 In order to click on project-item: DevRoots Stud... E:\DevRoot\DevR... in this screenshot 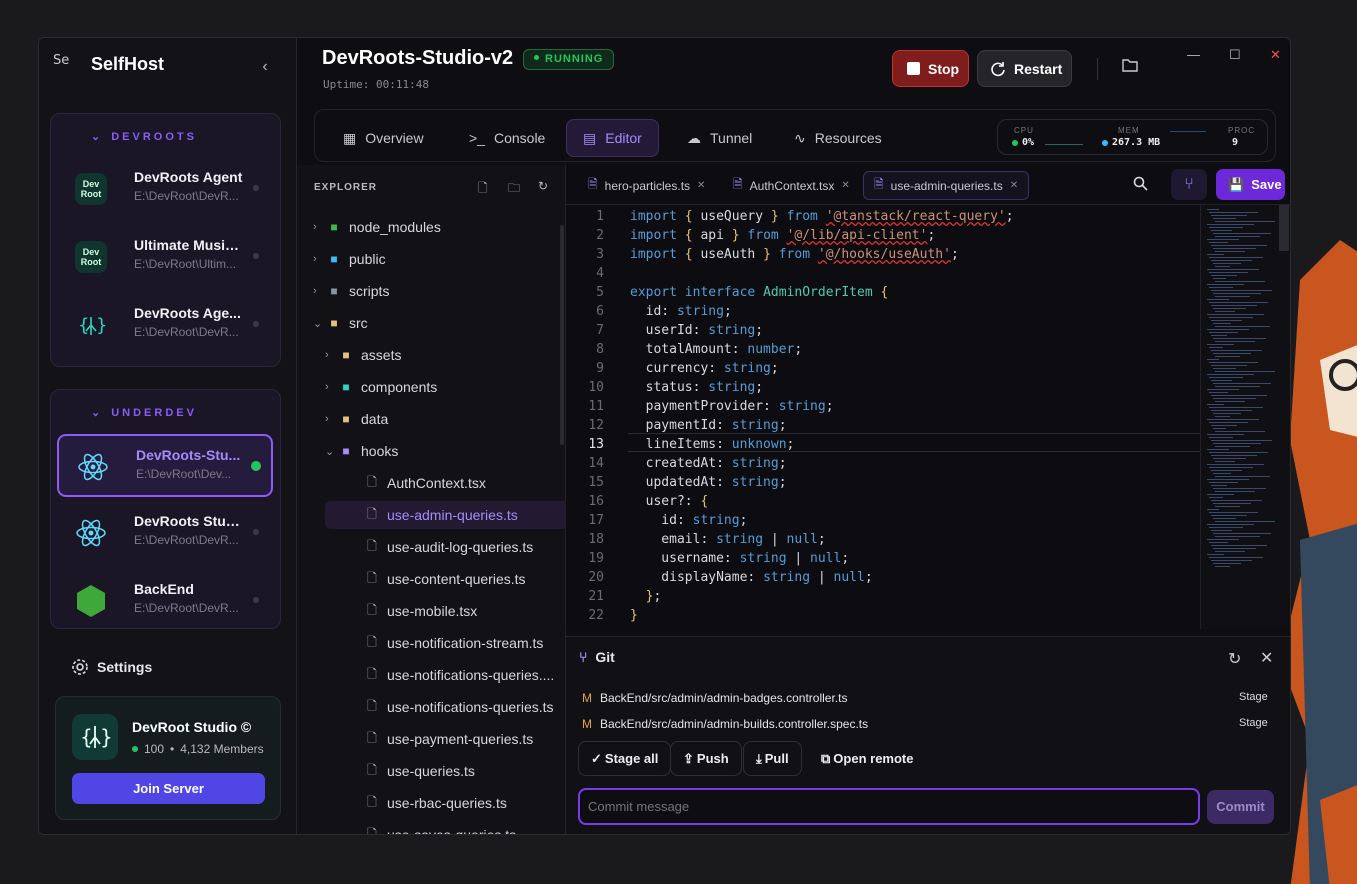, I will do `click(165, 533)`.